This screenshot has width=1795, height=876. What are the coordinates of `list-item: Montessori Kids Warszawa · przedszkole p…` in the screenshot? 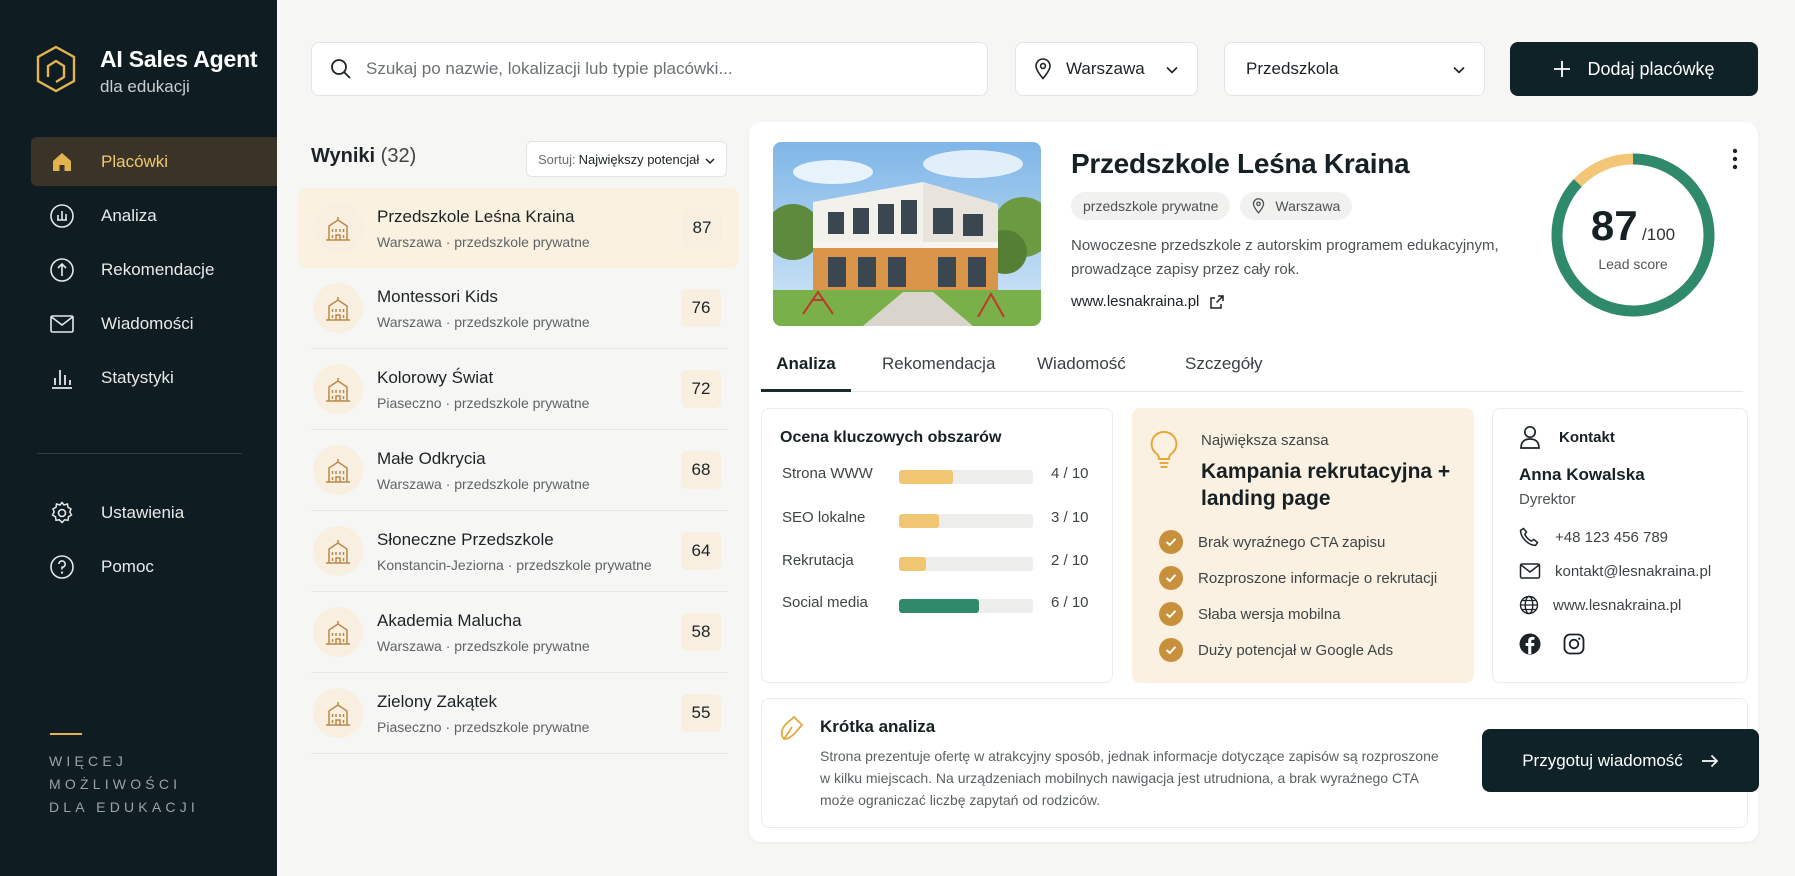 It's located at (519, 308).